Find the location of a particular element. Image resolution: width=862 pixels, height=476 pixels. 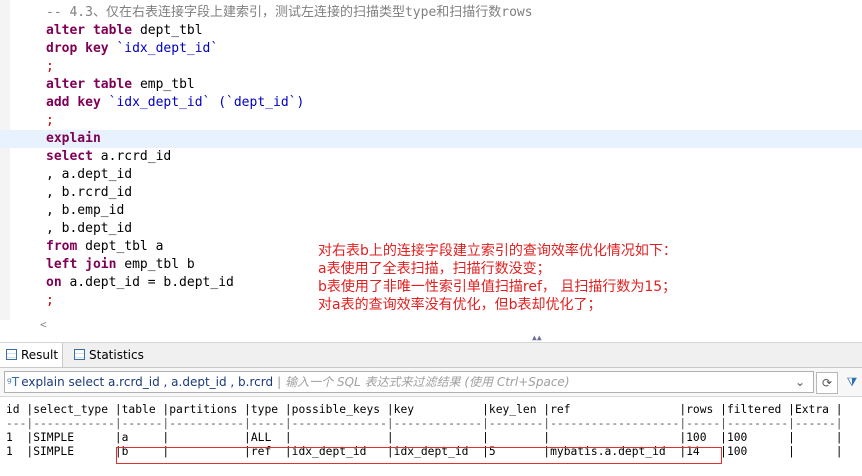

tab-result: Result is located at coordinates (31, 355).